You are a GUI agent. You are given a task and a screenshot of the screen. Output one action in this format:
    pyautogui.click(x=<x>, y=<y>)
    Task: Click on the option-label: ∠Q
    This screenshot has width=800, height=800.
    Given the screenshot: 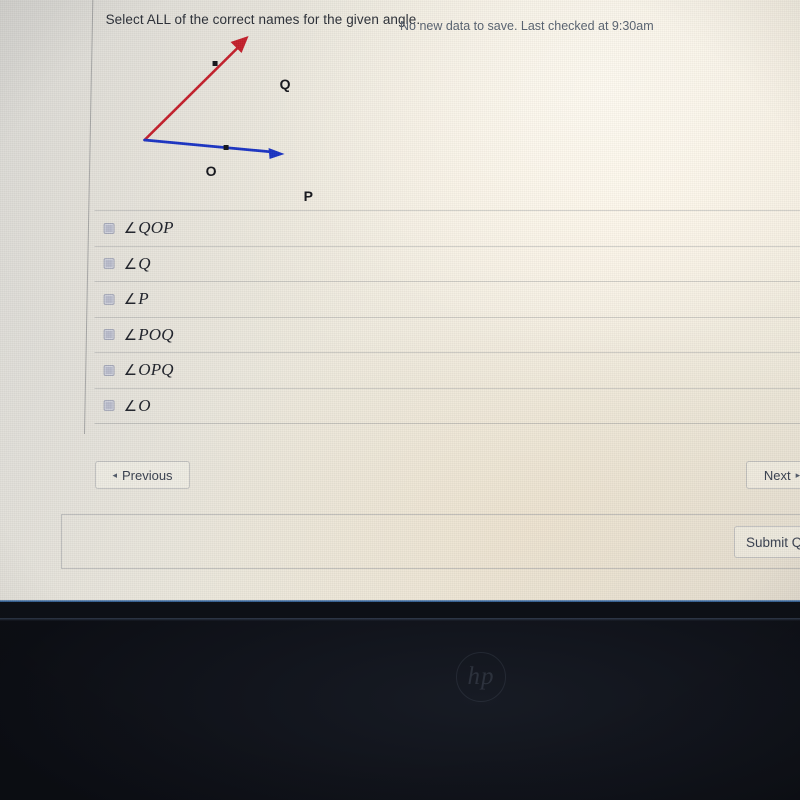 What is the action you would take?
    pyautogui.click(x=137, y=264)
    